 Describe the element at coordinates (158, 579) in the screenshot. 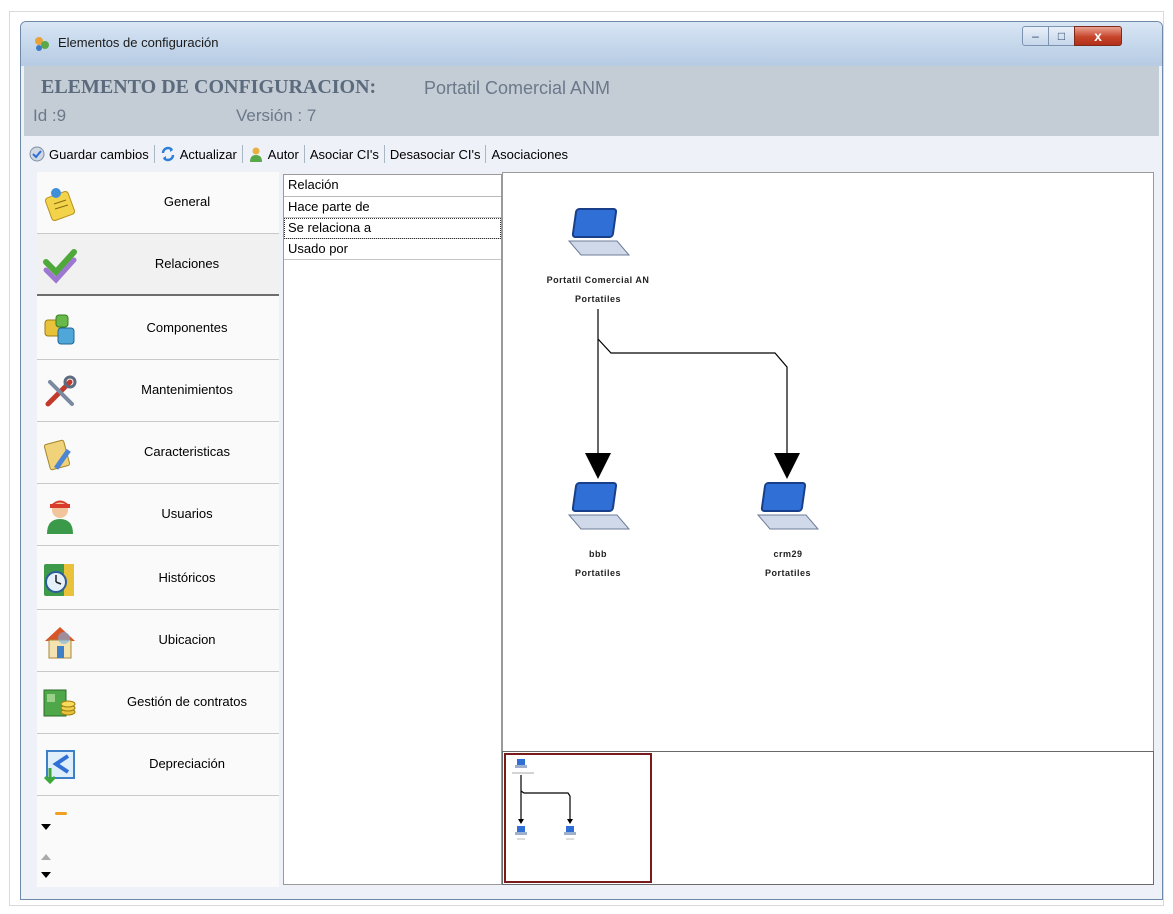

I see `nav-item-historicos: Históricos` at that location.